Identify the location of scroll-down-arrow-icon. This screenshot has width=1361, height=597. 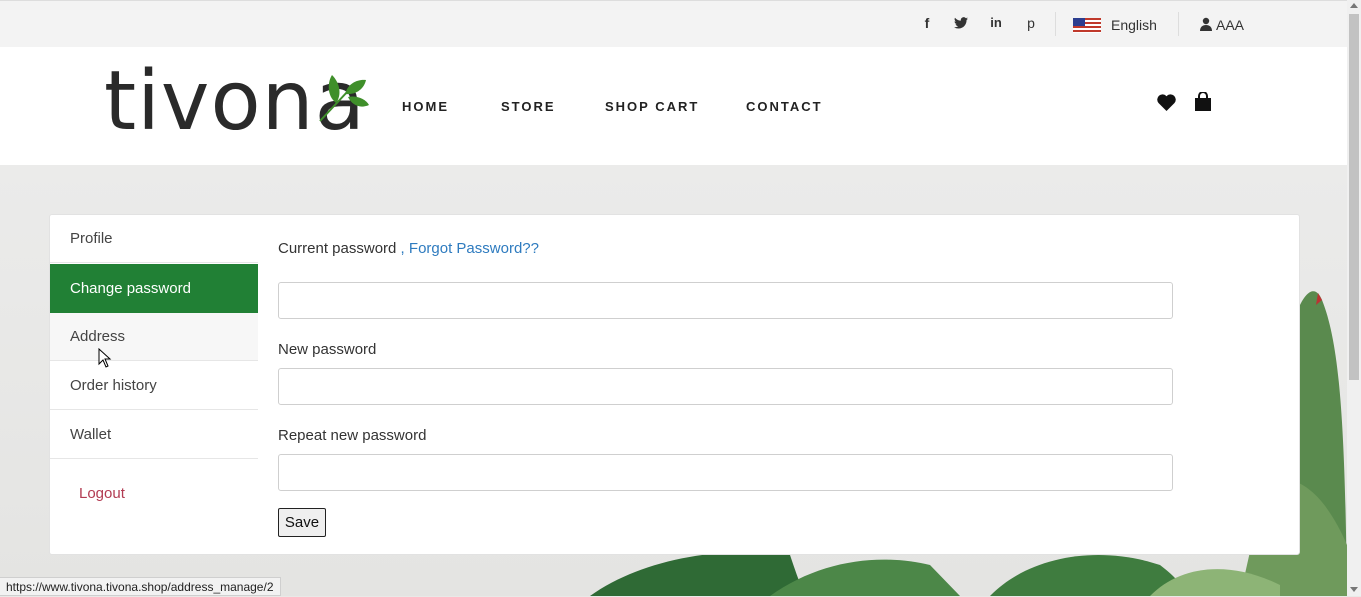
(1354, 589).